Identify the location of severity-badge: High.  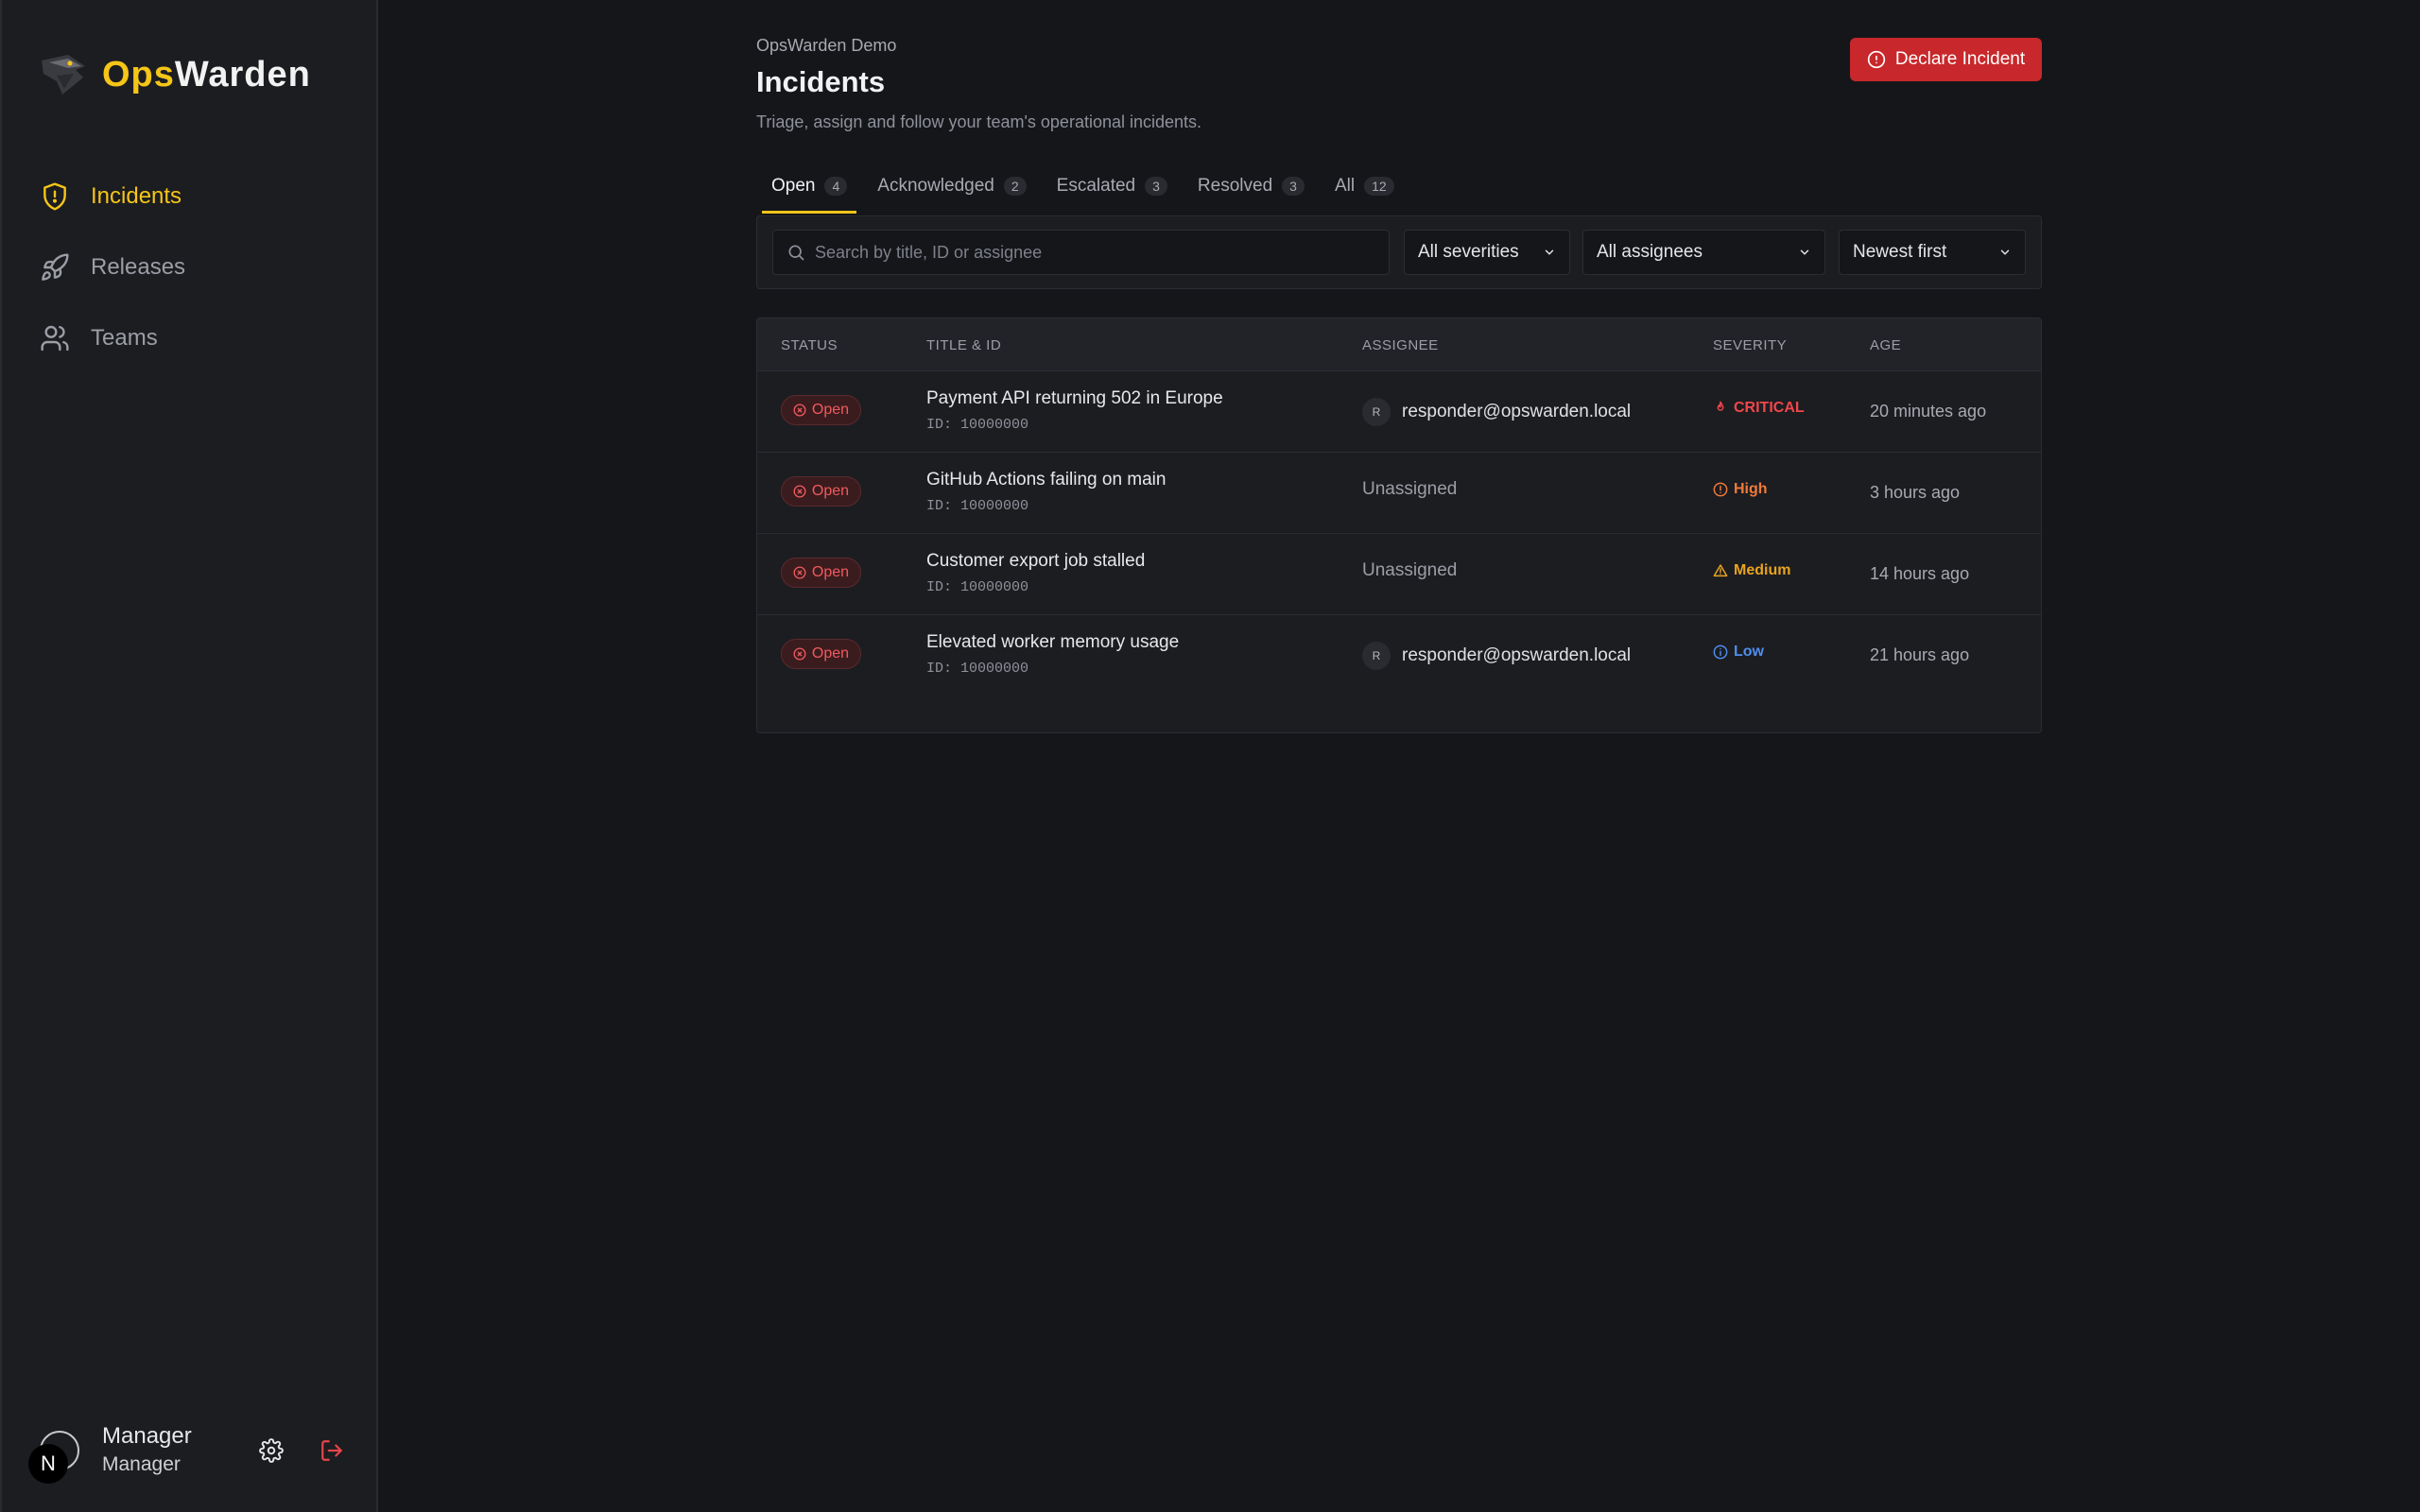
(1740, 489).